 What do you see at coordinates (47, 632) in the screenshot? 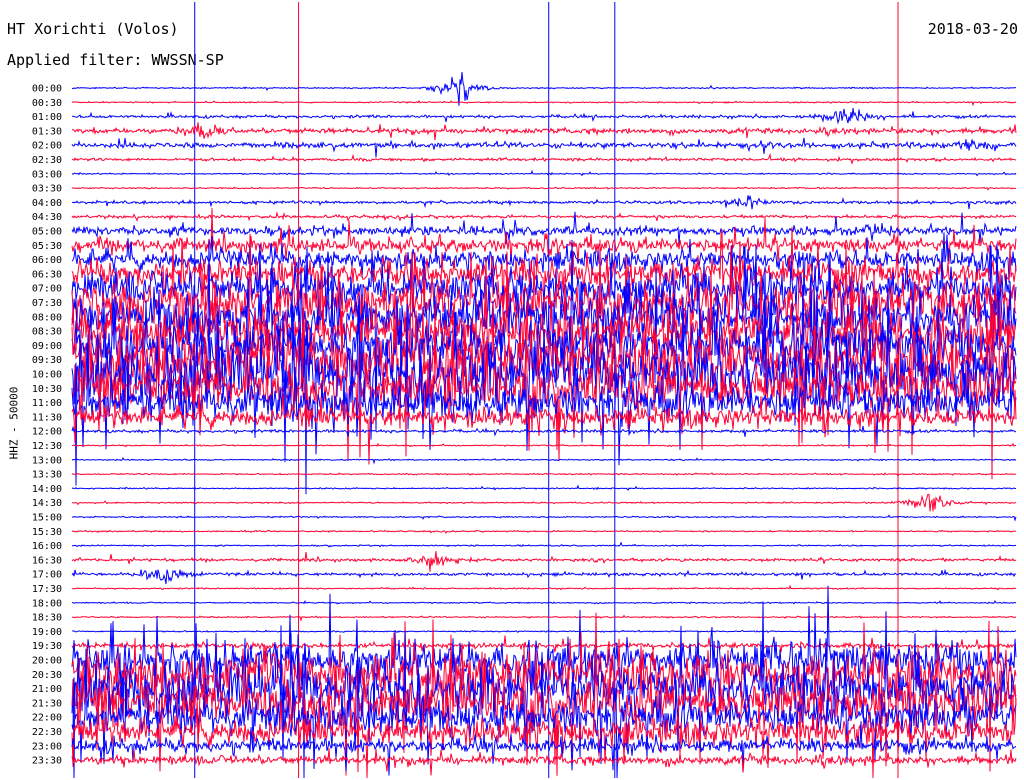
I see `time-tick-label: 19:00` at bounding box center [47, 632].